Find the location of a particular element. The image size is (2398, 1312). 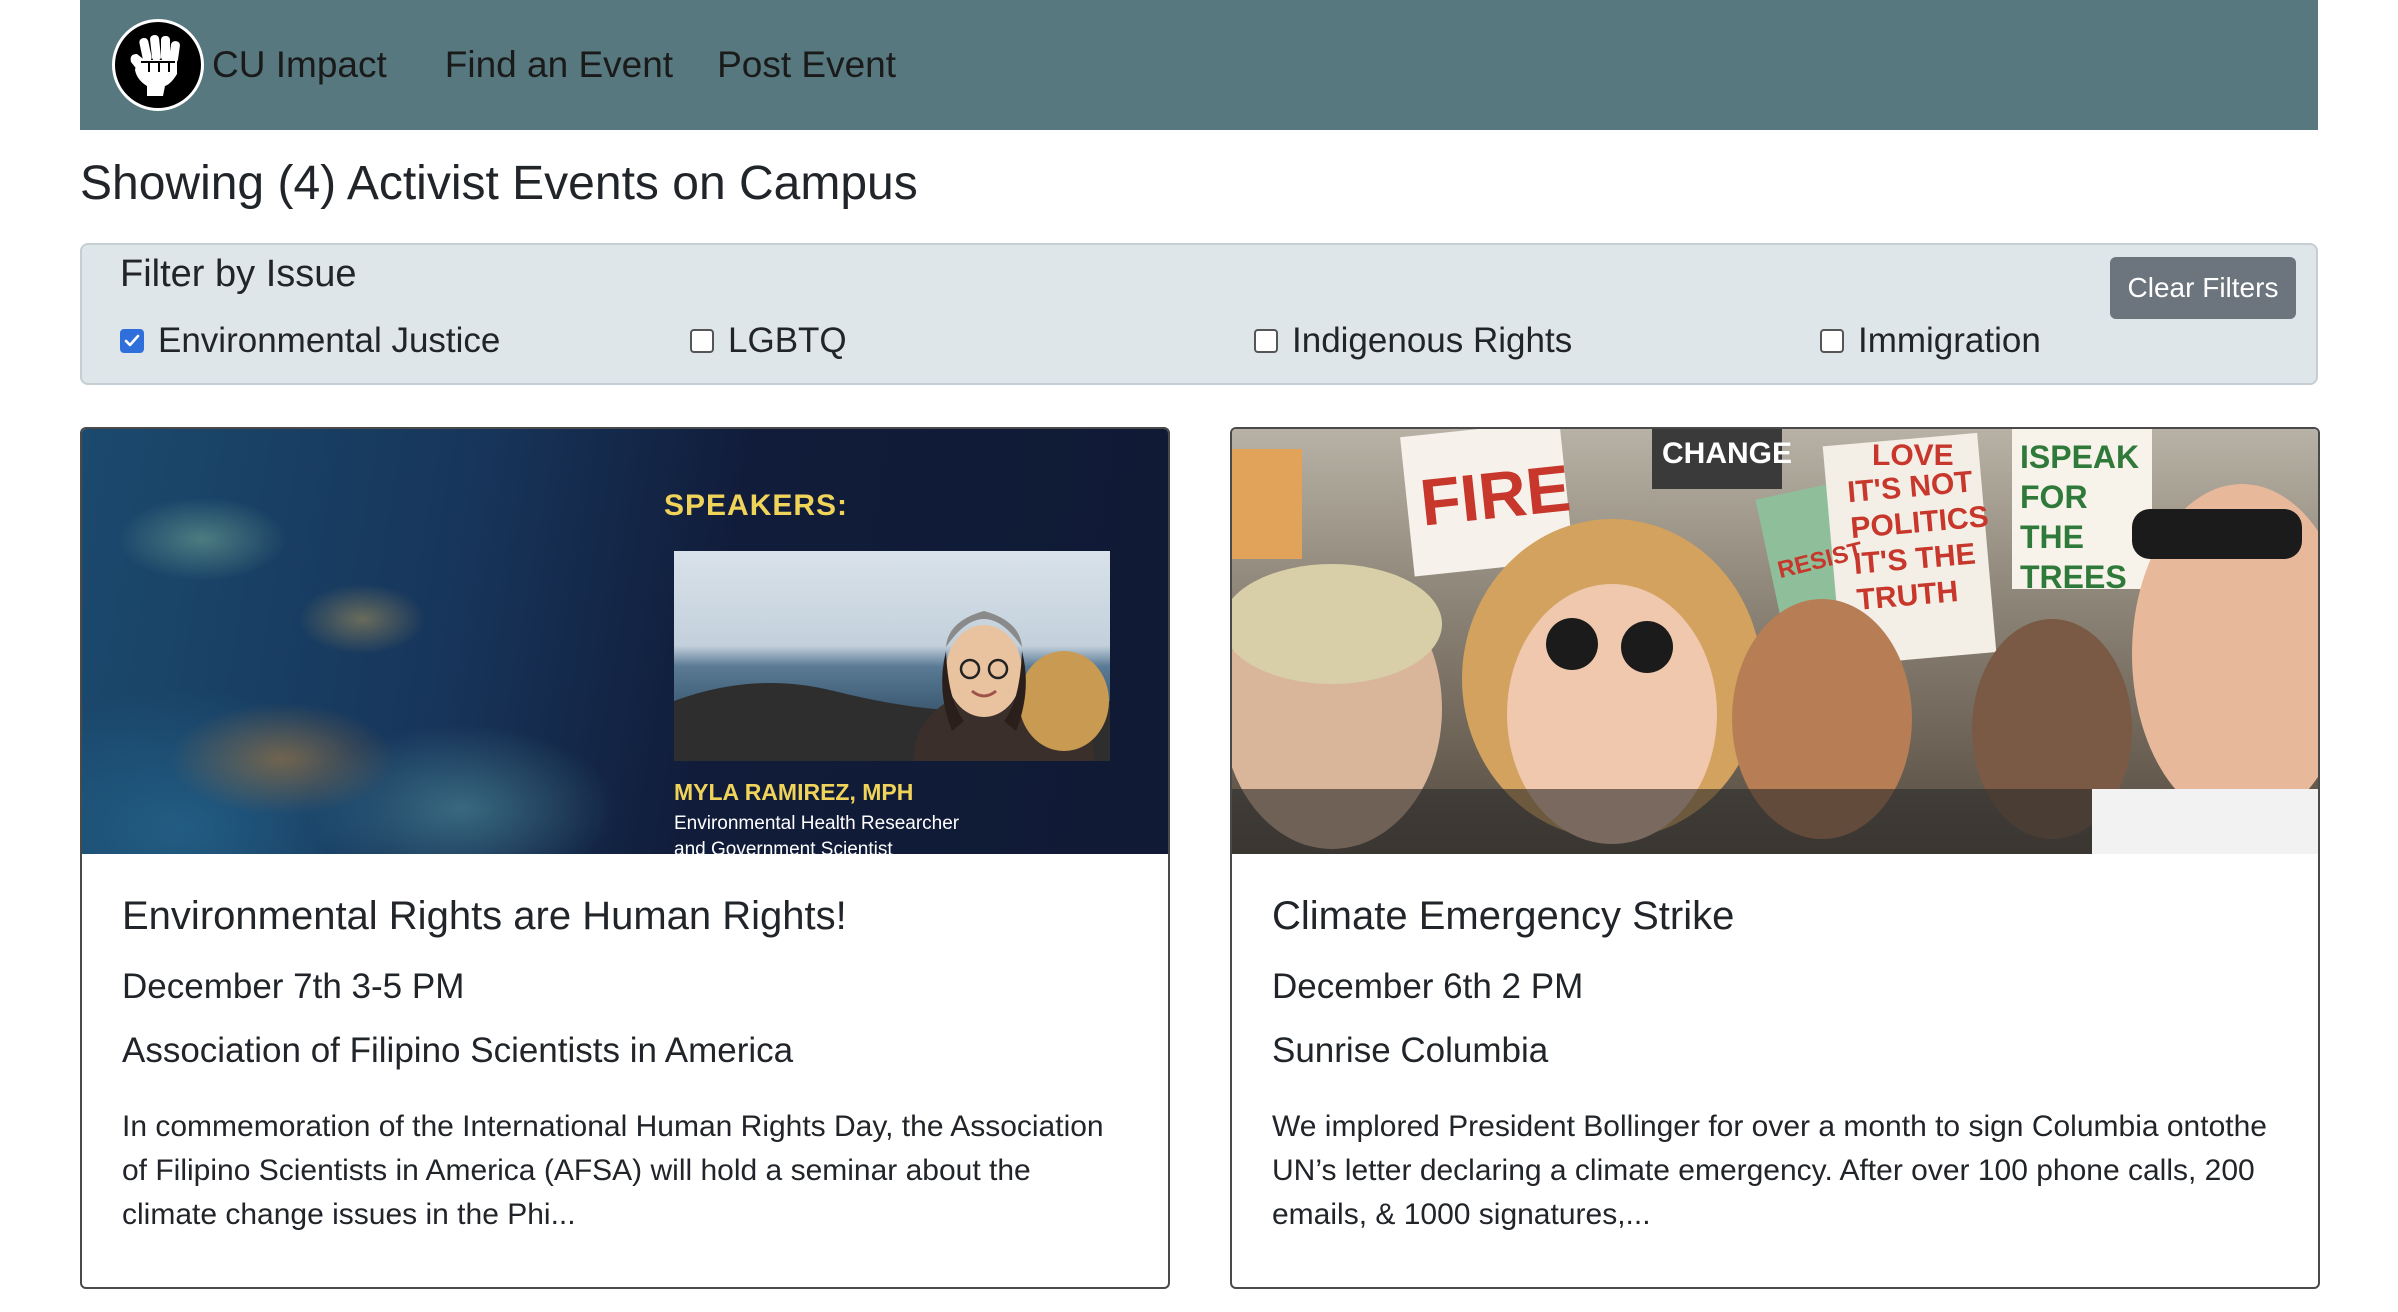

protest-scene is located at coordinates (1775, 641).